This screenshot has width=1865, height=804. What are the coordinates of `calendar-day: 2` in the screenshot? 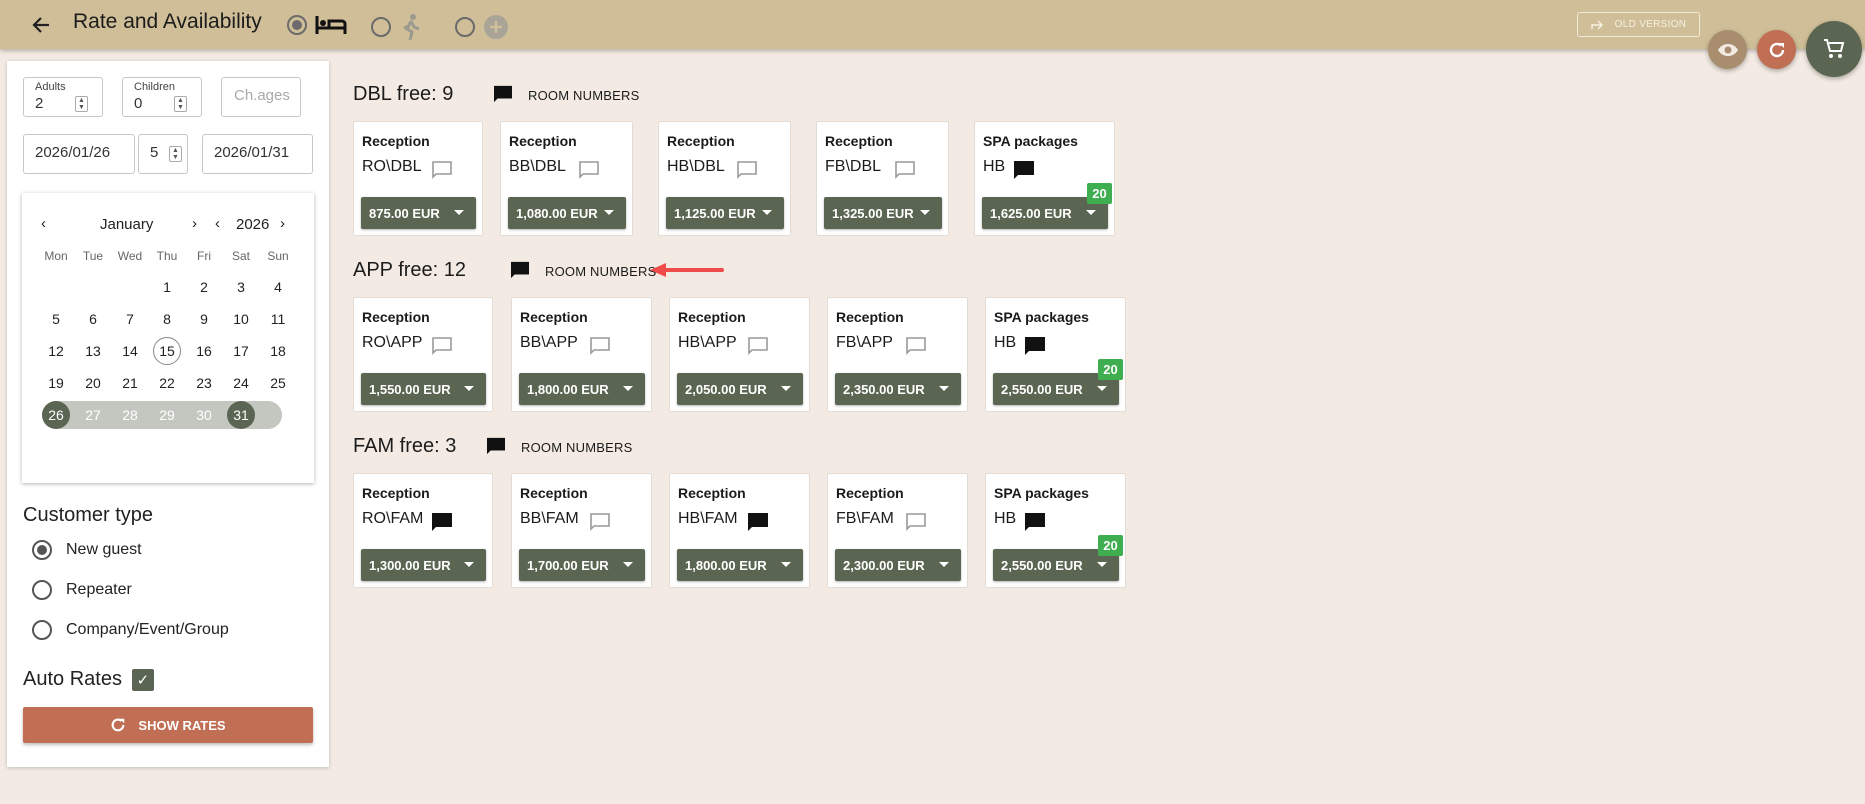 It's located at (204, 287).